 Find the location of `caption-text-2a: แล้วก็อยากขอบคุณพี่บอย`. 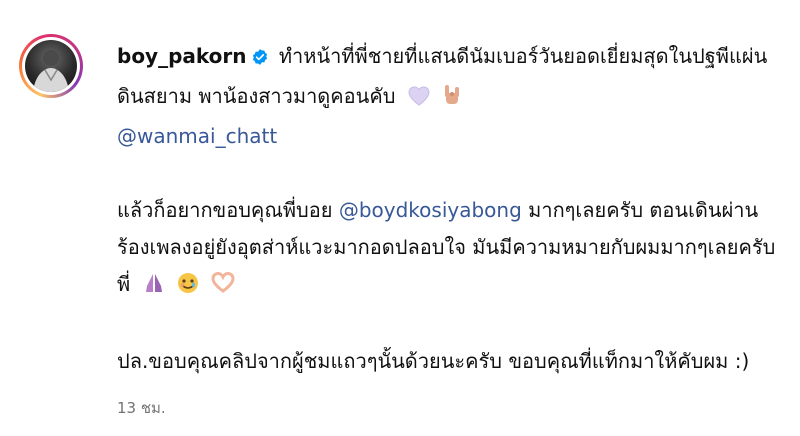

caption-text-2a: แล้วก็อยากขอบคุณพี่บอย is located at coordinates (225, 210).